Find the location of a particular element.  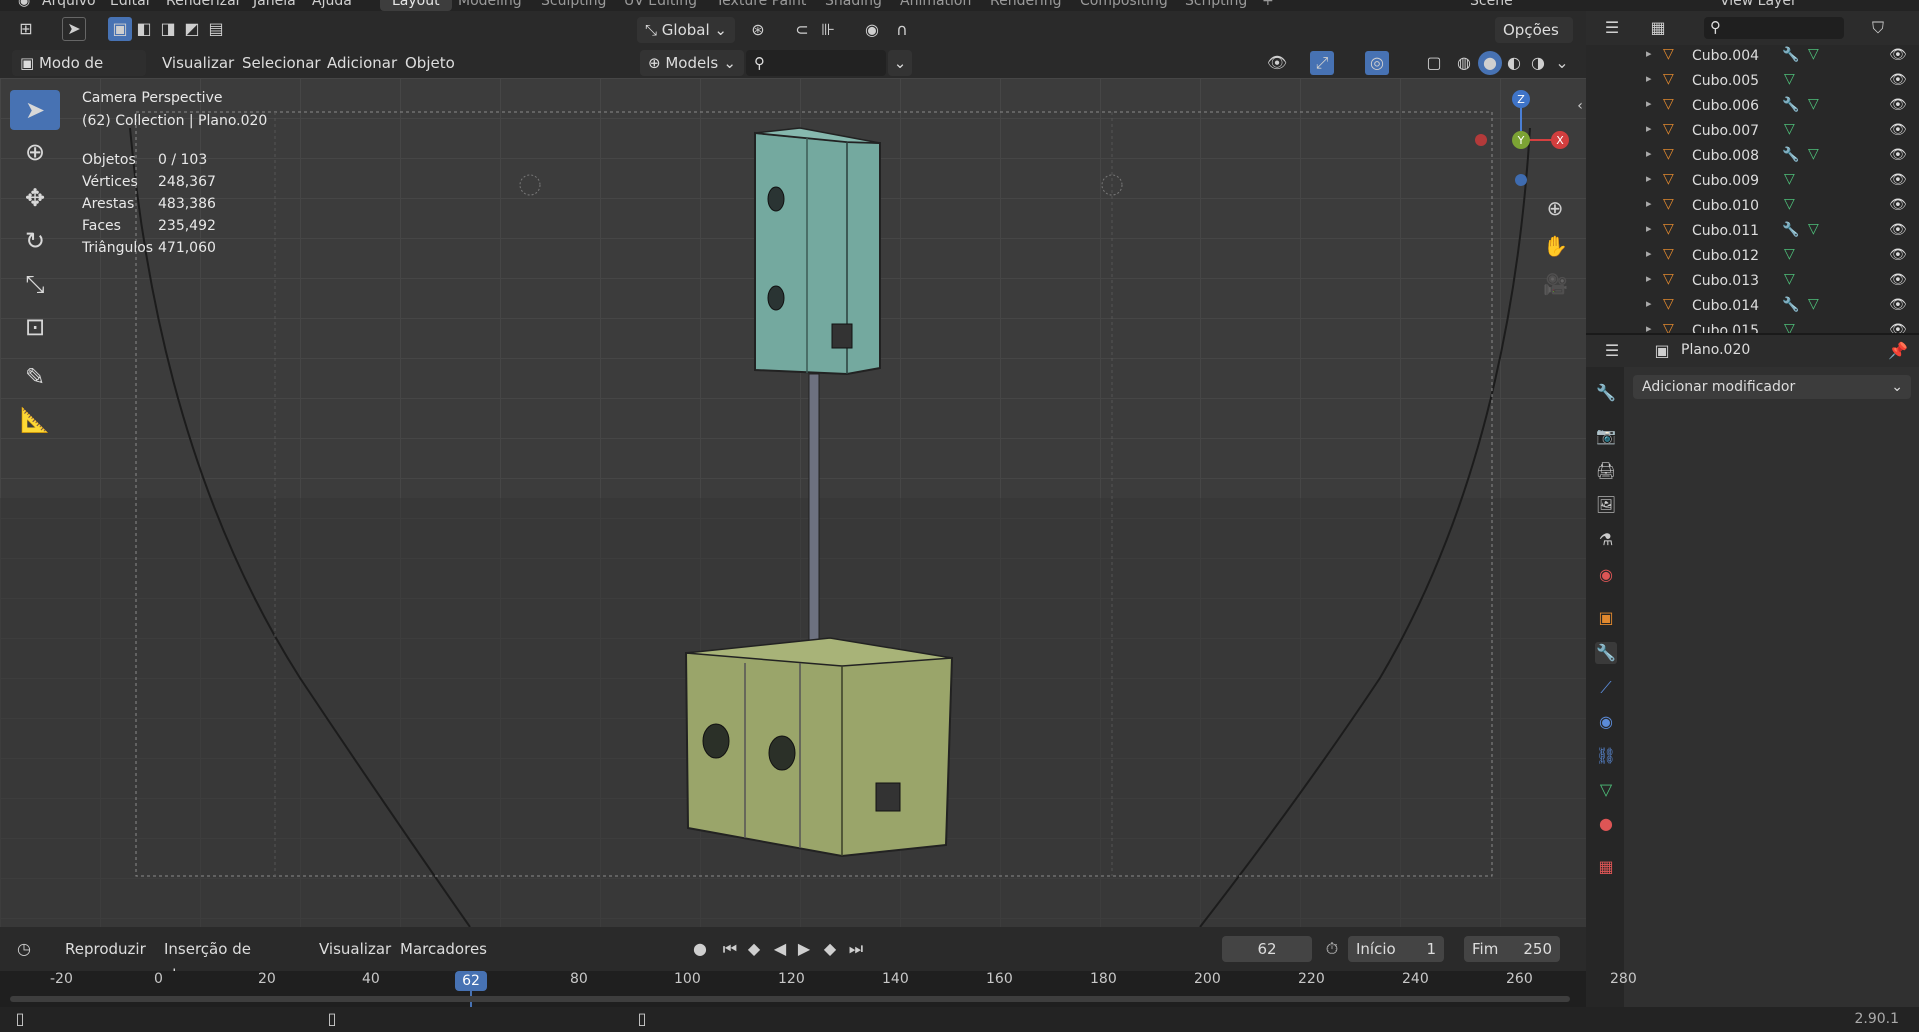

start-frame-field: Início 1 is located at coordinates (1396, 949).